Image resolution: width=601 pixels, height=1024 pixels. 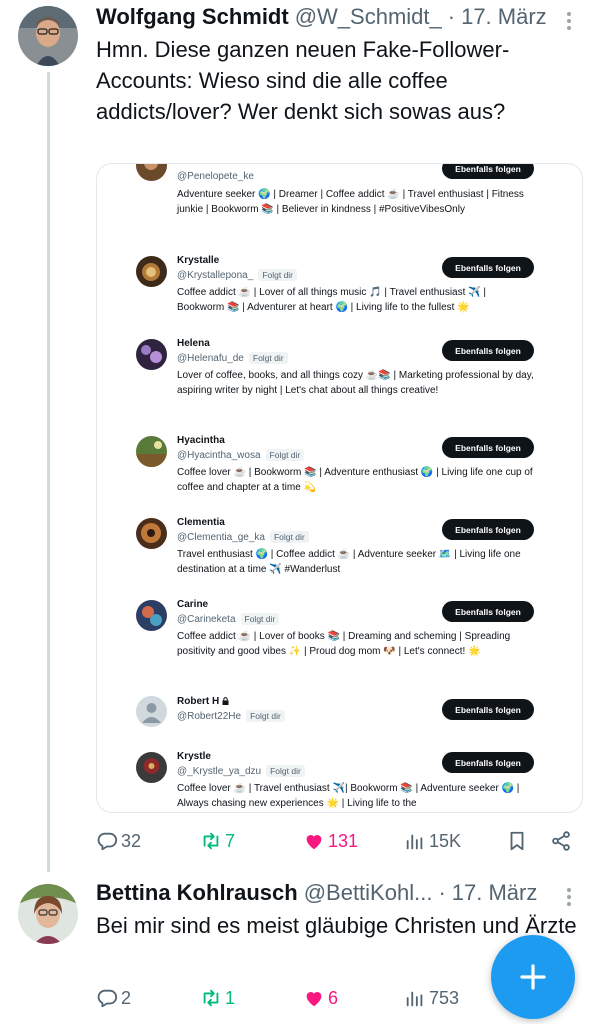 I want to click on bookmark-button, so click(x=517, y=841).